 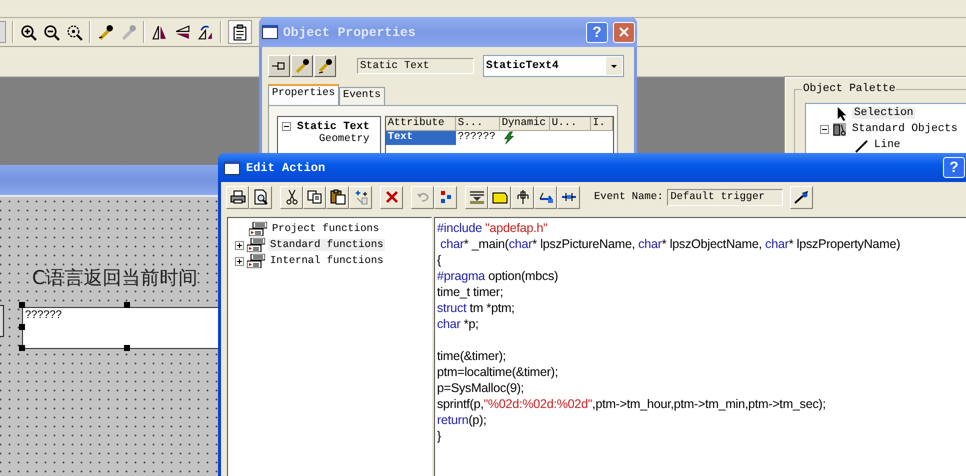 What do you see at coordinates (905, 129) in the screenshot?
I see `palette-item: Standard Objects` at bounding box center [905, 129].